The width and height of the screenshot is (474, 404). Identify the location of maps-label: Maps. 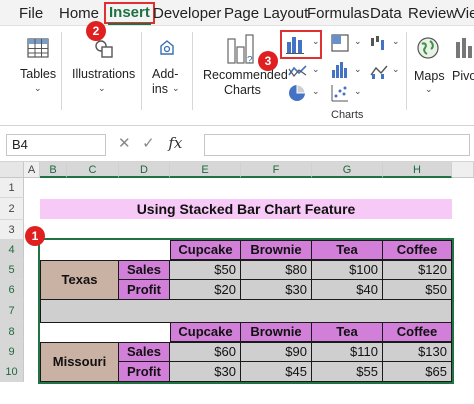
(429, 76).